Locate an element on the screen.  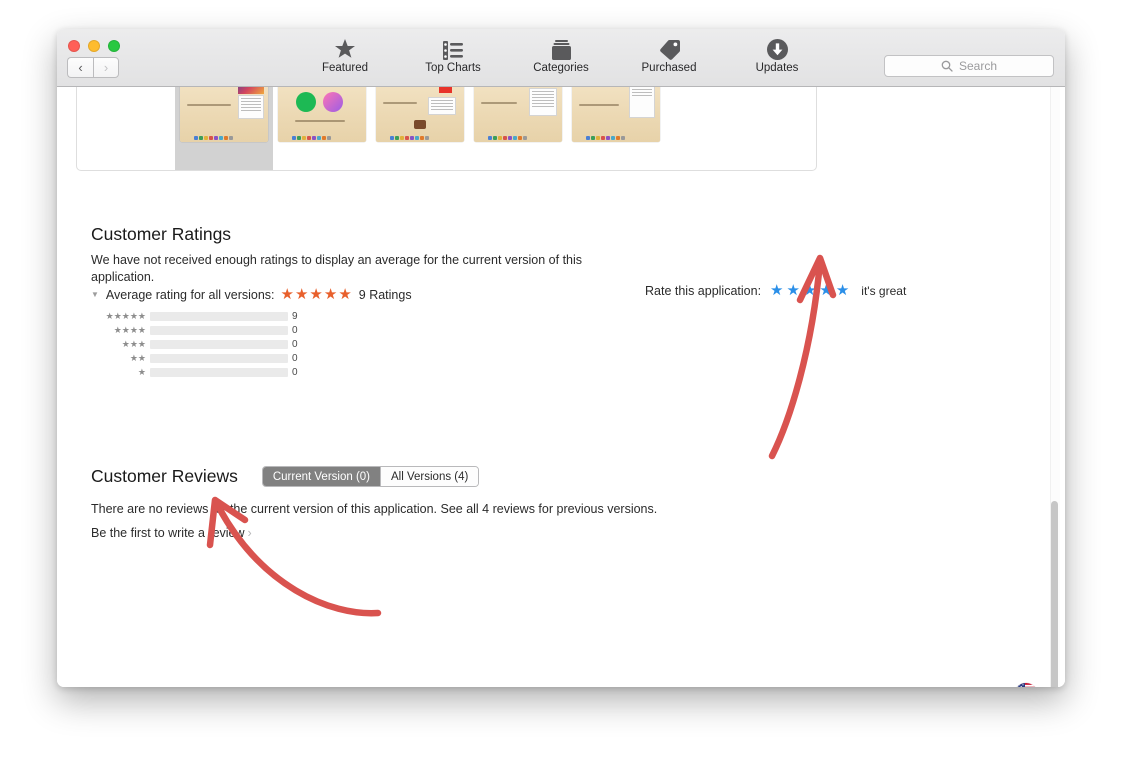
tab-featured: Featured is located at coordinates (345, 55).